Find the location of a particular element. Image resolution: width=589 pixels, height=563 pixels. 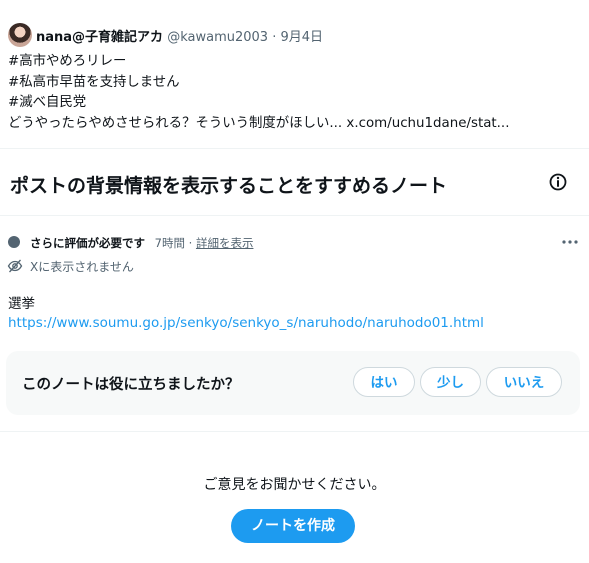

status-dot-icon is located at coordinates (14, 242).